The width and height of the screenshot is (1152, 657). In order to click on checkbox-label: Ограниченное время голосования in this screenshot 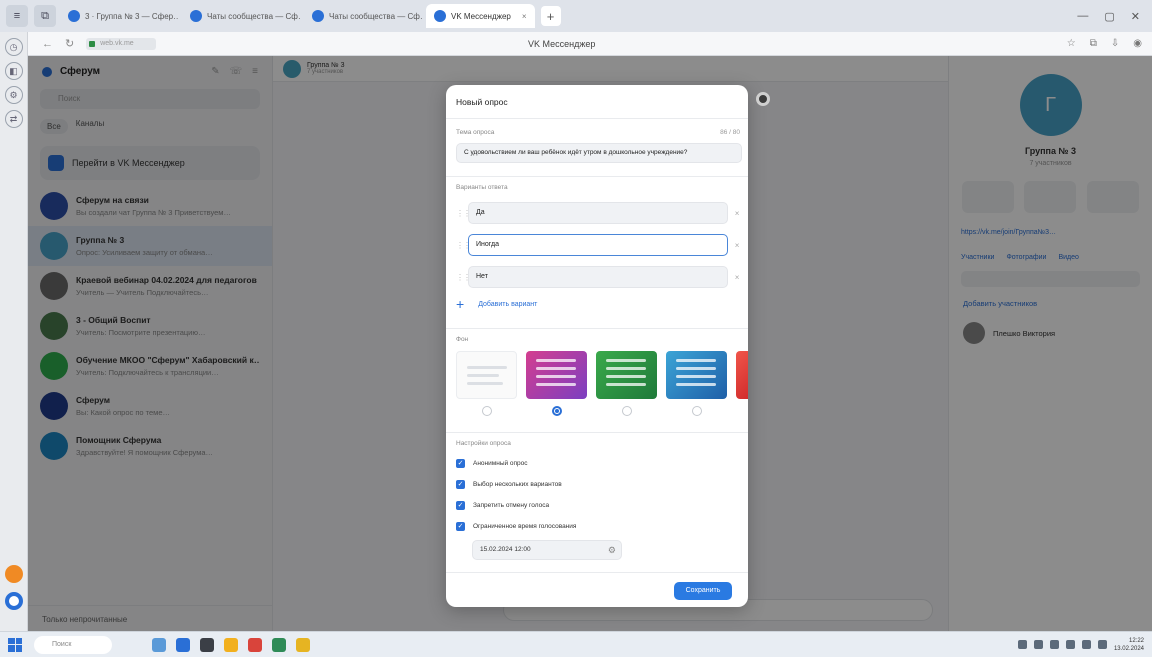, I will do `click(525, 526)`.